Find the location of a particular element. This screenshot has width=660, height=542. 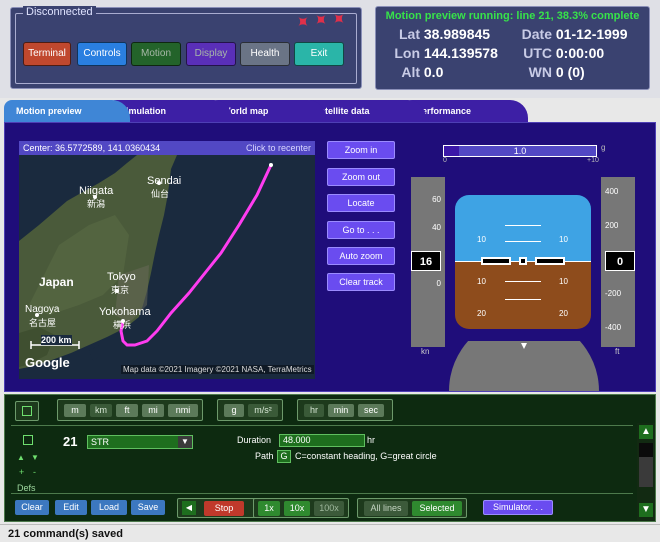

g-max: +10 is located at coordinates (593, 160).